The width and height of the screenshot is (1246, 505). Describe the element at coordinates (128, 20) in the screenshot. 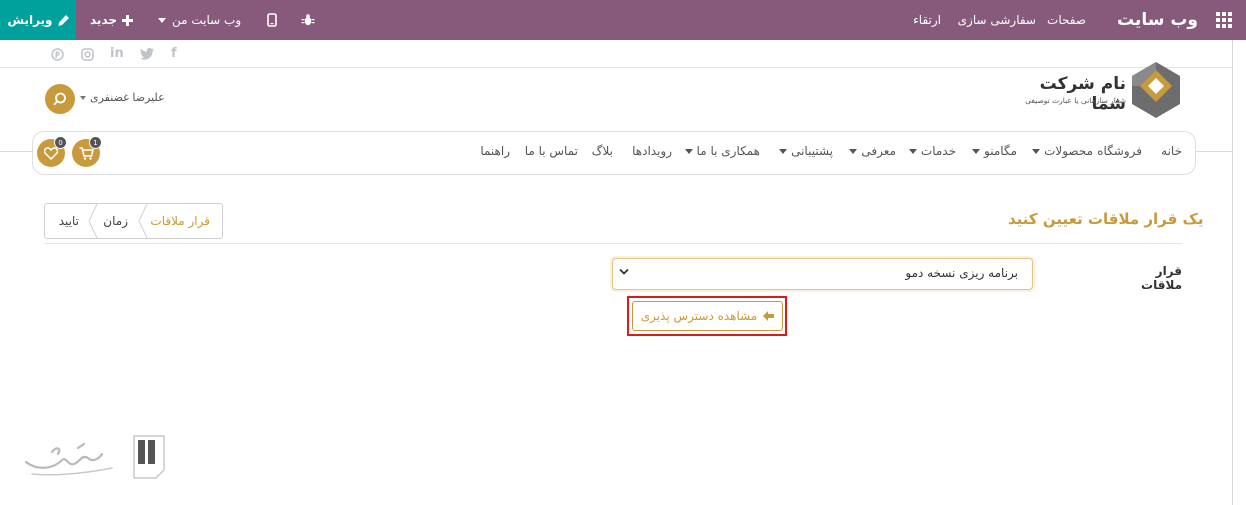

I see `plus-icon` at that location.